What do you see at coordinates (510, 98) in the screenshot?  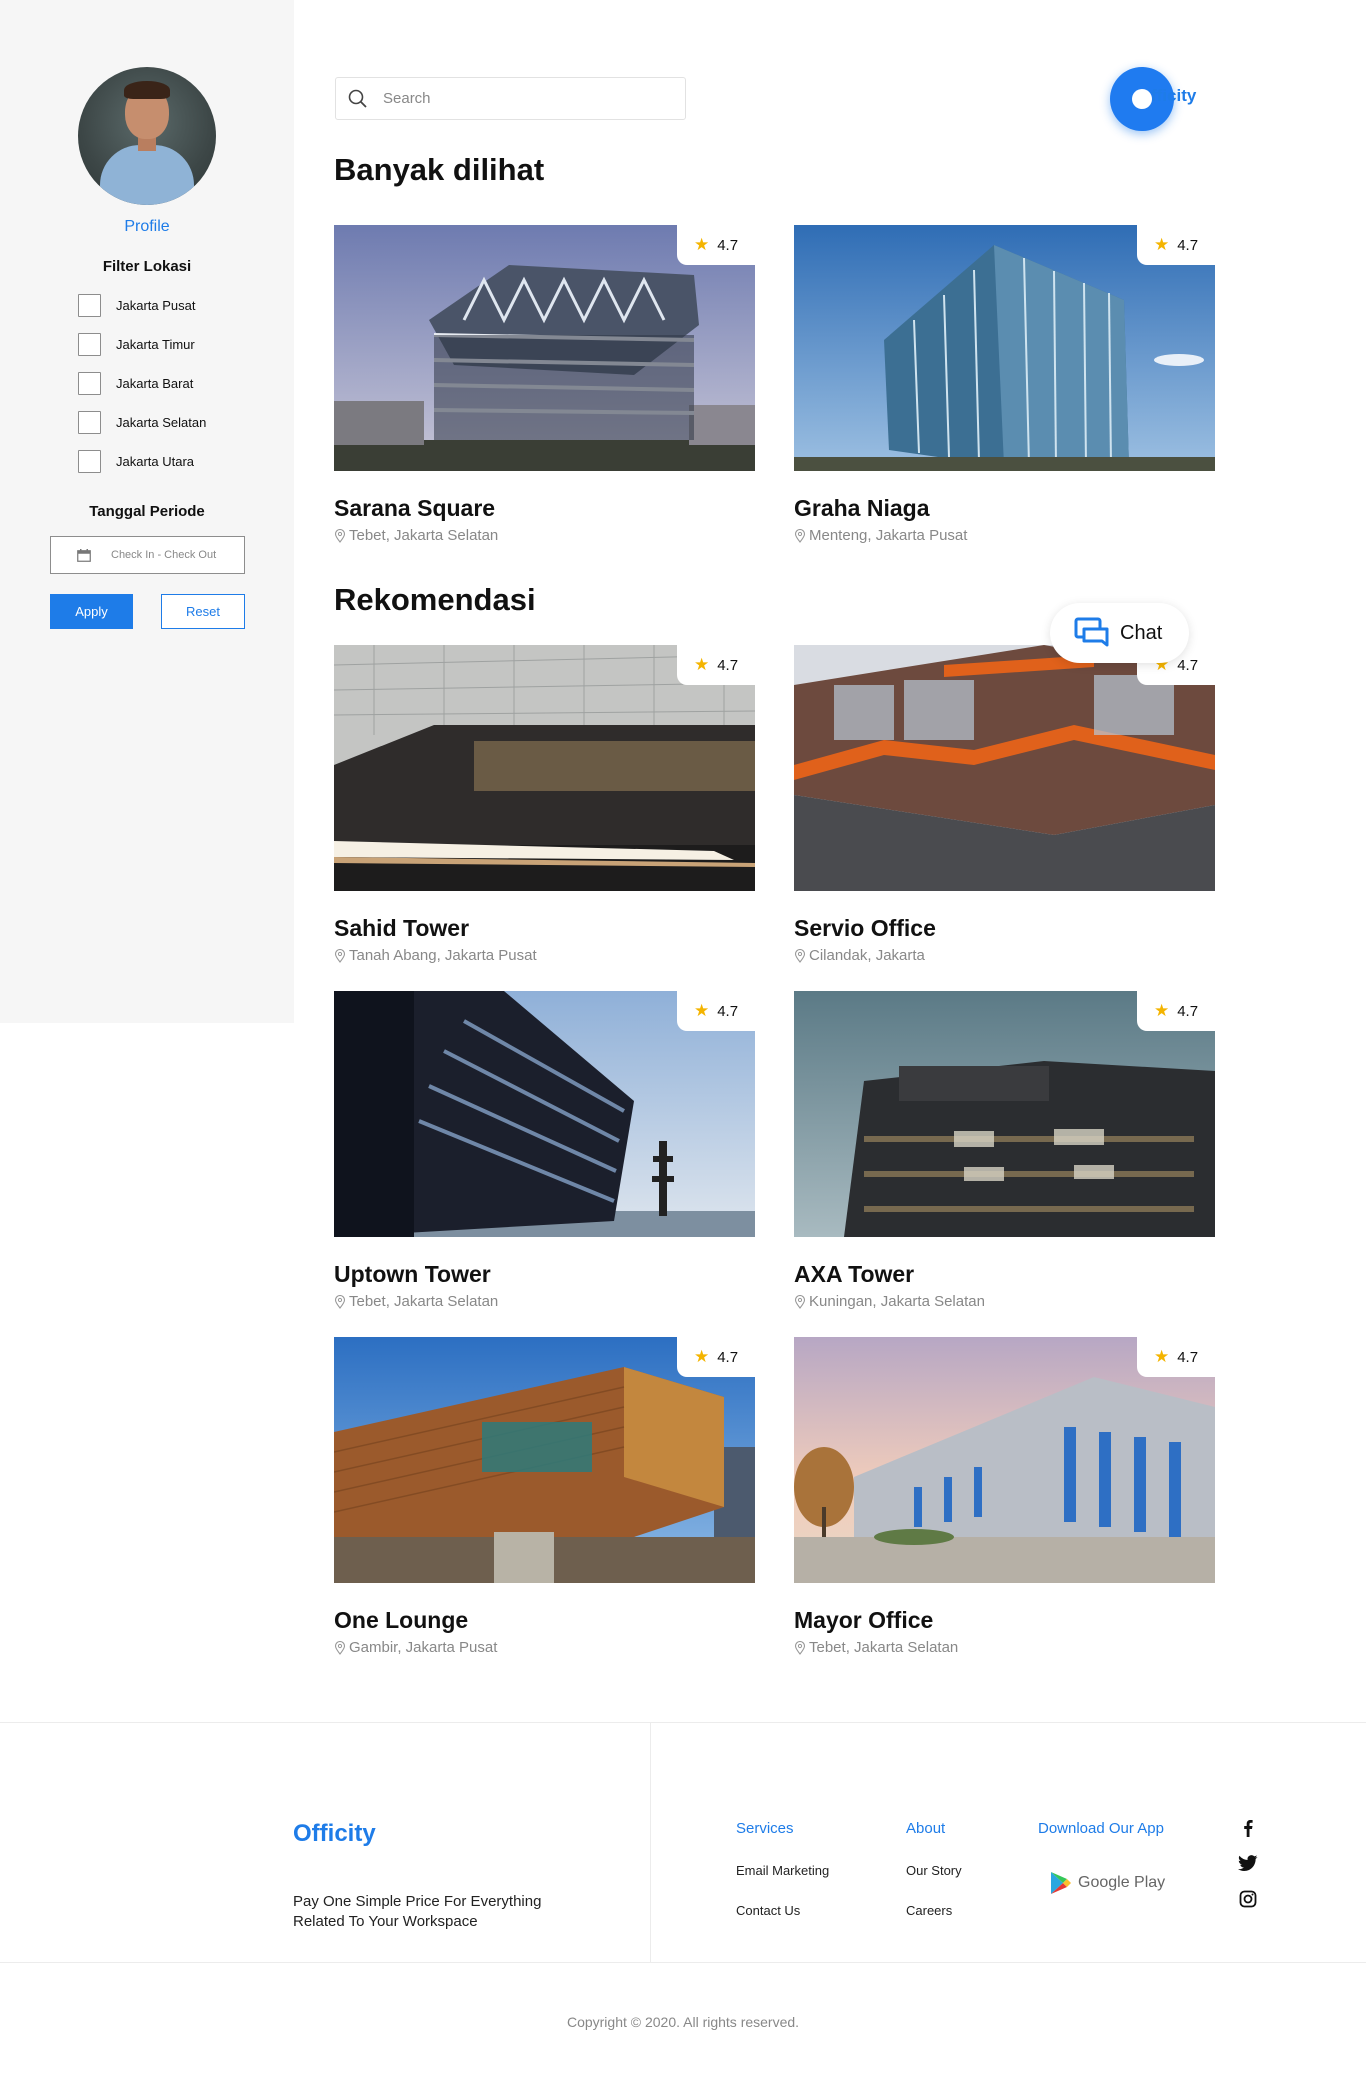 I see `search-bar: Search` at bounding box center [510, 98].